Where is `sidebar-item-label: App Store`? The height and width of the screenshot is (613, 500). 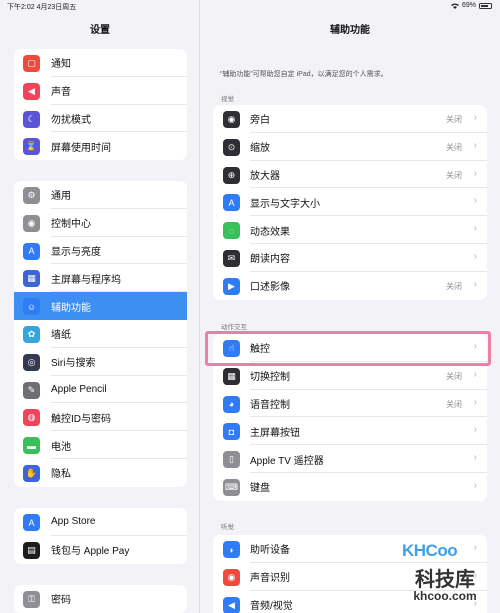 sidebar-item-label: App Store is located at coordinates (73, 522).